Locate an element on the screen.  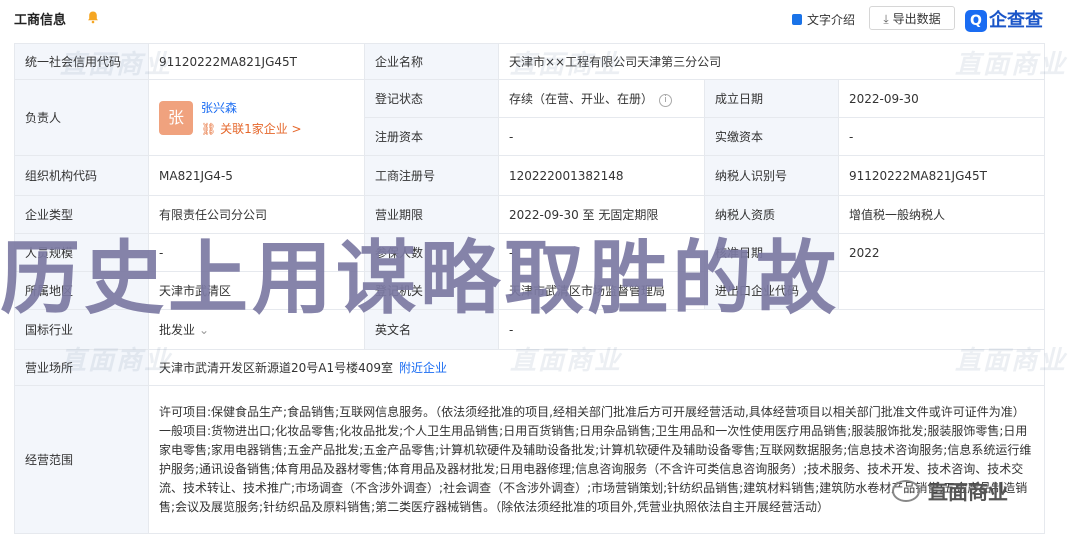
value-region: 天津市武清区 is located at coordinates (256, 290).